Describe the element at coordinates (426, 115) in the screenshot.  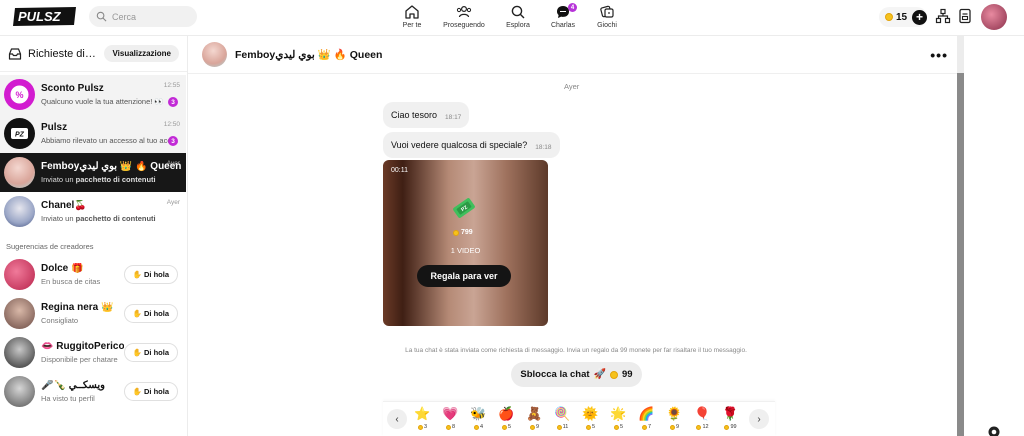
I see `message-bubble: Ciao tesoro 18:17` at that location.